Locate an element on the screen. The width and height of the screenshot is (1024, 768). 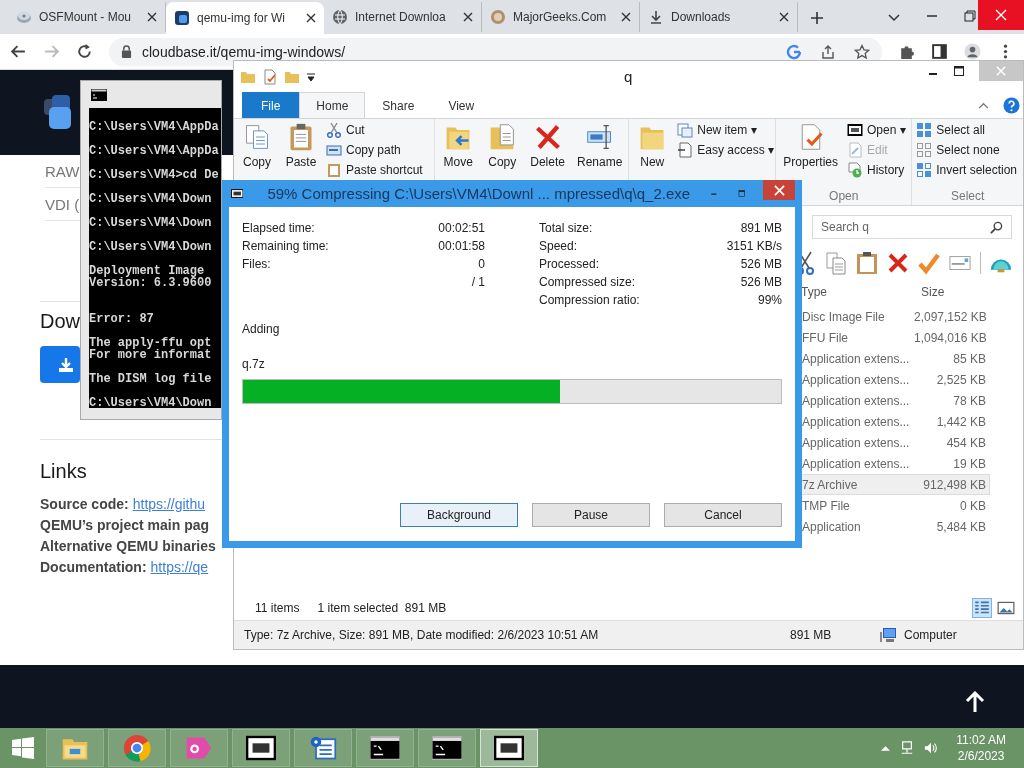
thumbnail-view-icon is located at coordinates (1006, 608).